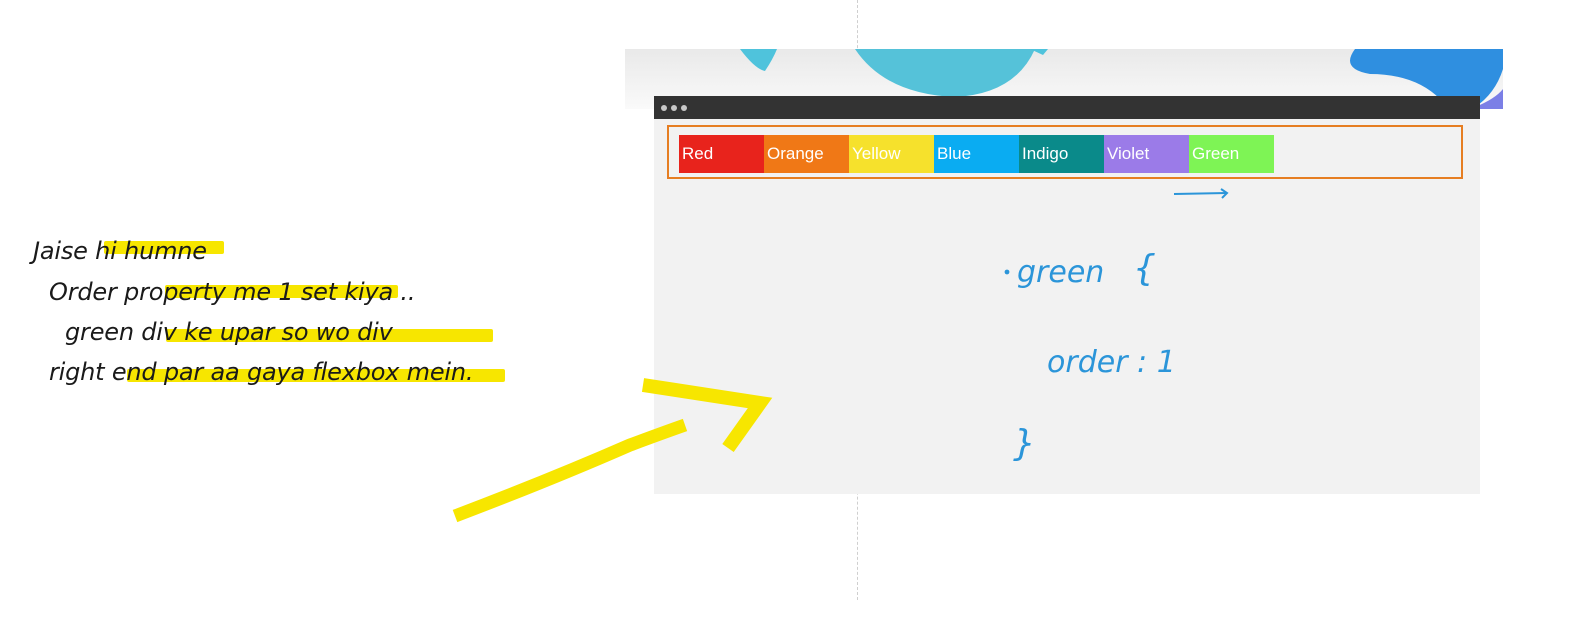 This screenshot has height=637, width=1582. Describe the element at coordinates (612, 450) in the screenshot. I see `yellow-arrow-icon` at that location.